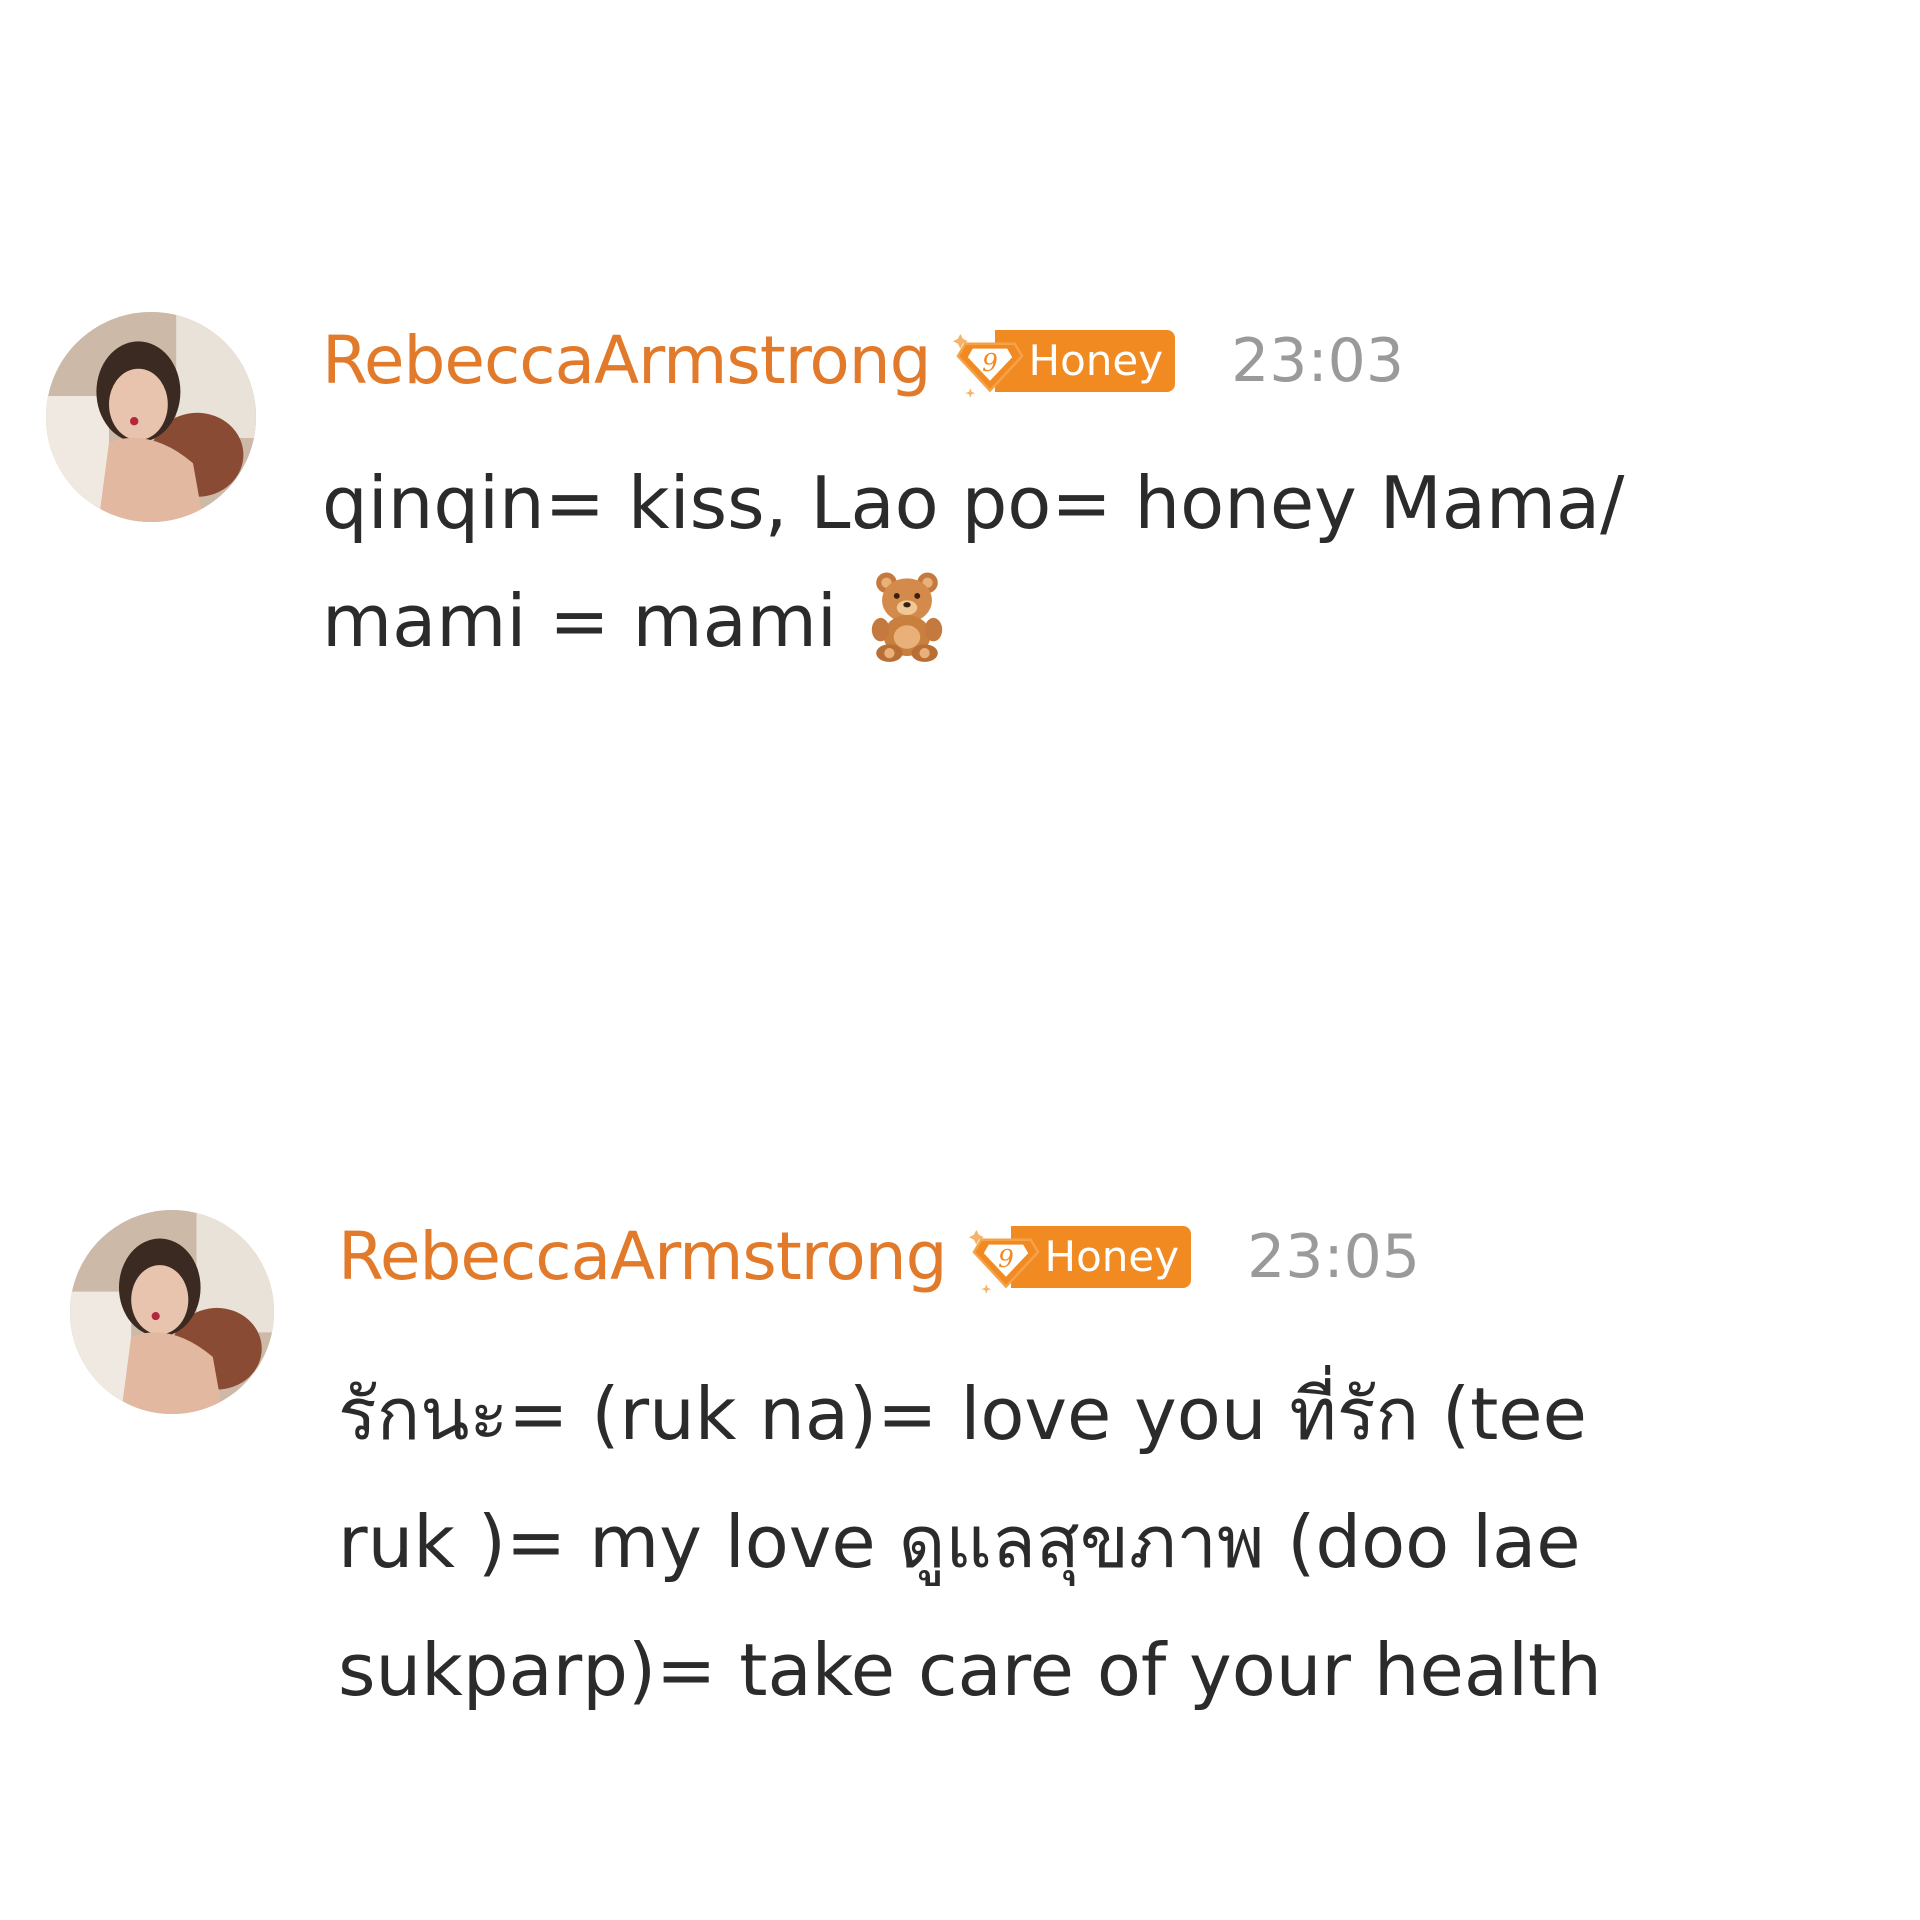  What do you see at coordinates (962, 1414) in the screenshot?
I see `message-line: รักนะ= (ruk na)= love you ที่รัก (tee` at bounding box center [962, 1414].